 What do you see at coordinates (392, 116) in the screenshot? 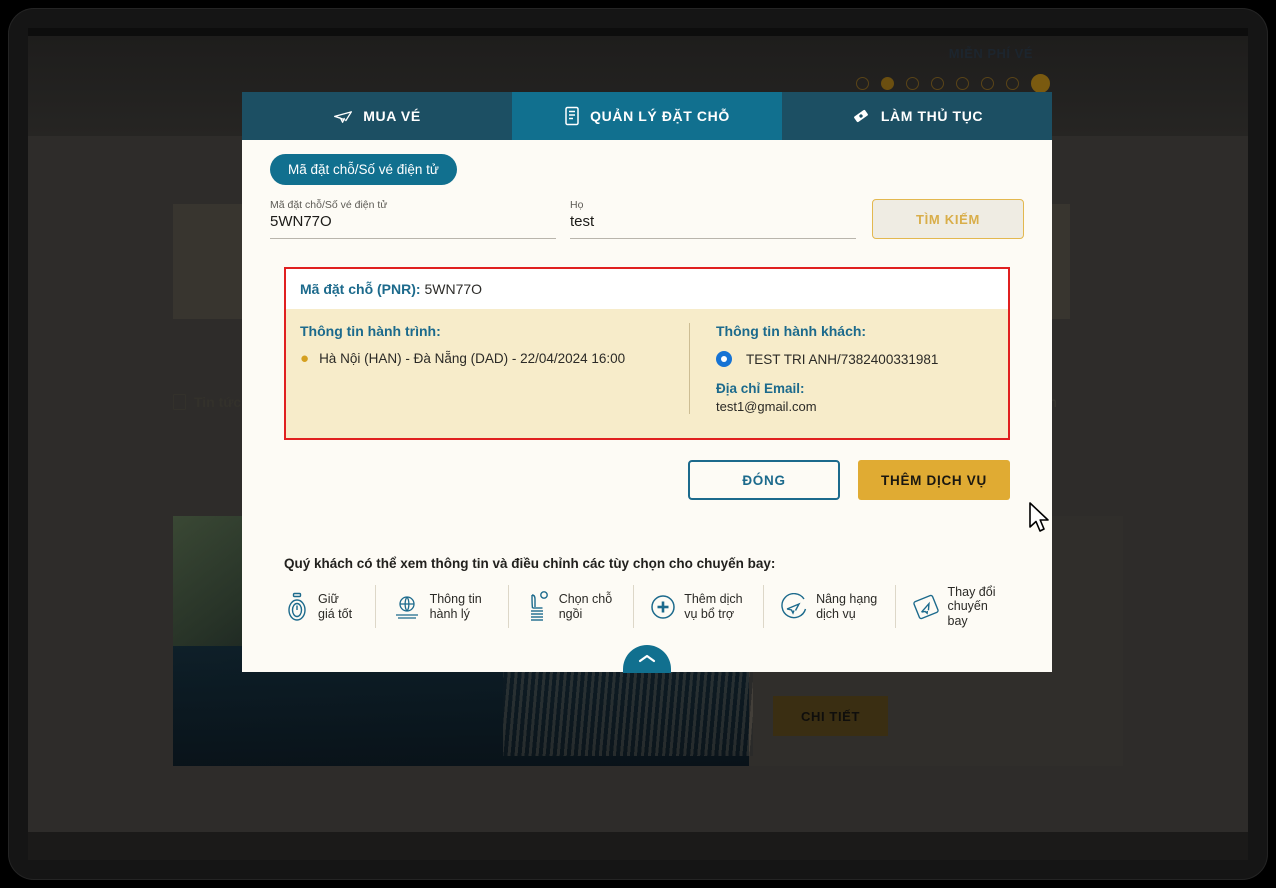
I see `tab-buy-ticket-label: MUA VÉ` at bounding box center [392, 116].